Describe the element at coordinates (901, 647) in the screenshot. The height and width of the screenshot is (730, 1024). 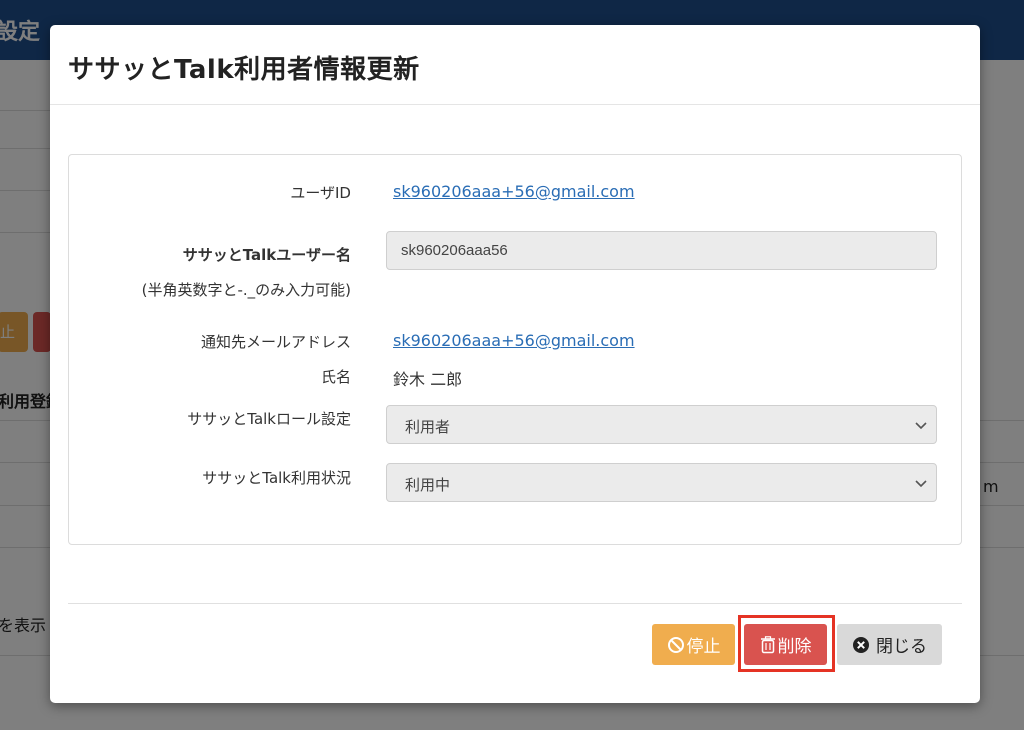
I see `close-button-label: 閉じる` at that location.